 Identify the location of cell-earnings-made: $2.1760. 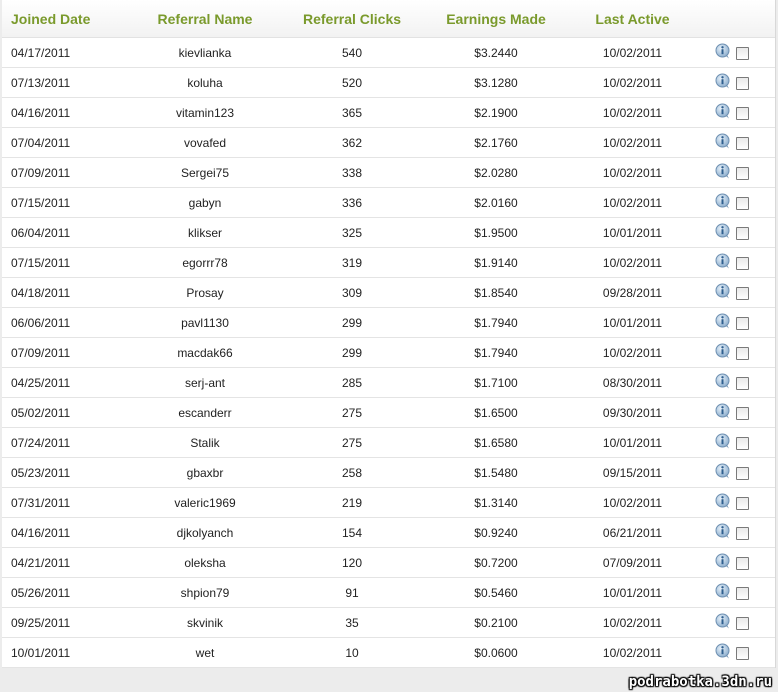
(496, 142).